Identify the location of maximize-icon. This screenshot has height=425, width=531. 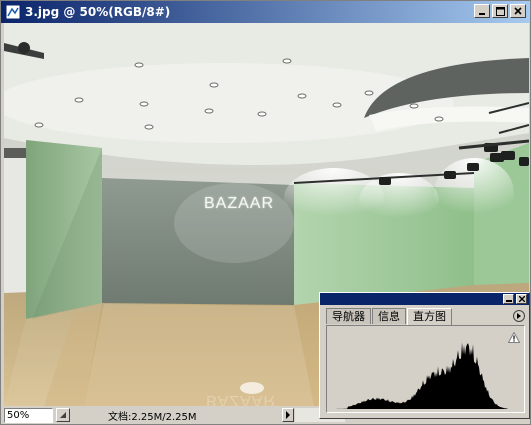
(500, 11).